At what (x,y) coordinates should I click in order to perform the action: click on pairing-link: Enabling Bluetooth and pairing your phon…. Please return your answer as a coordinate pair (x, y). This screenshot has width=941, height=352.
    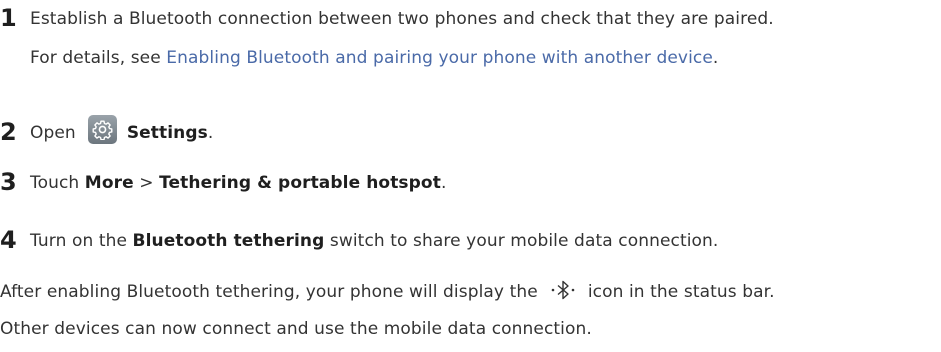
    Looking at the image, I should click on (439, 58).